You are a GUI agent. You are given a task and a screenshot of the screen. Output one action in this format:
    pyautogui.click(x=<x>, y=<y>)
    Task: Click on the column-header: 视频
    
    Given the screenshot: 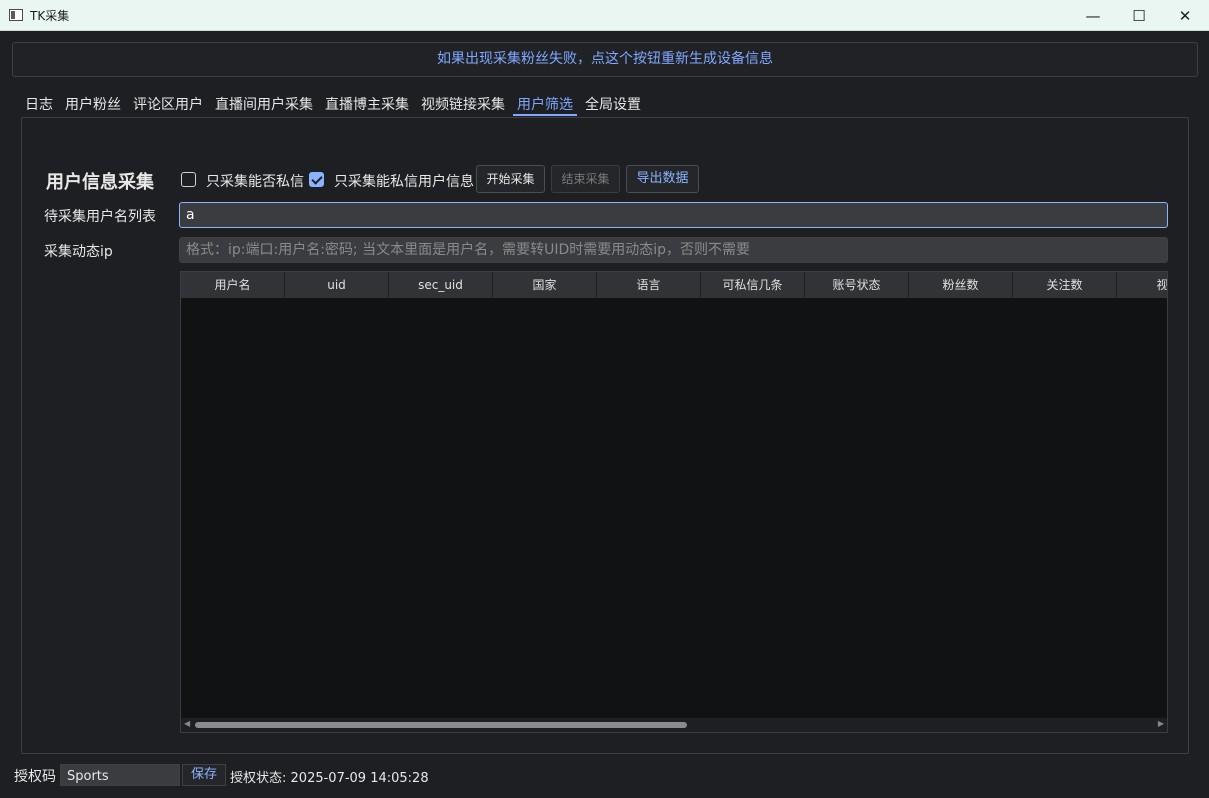 What is the action you would take?
    pyautogui.click(x=1142, y=285)
    